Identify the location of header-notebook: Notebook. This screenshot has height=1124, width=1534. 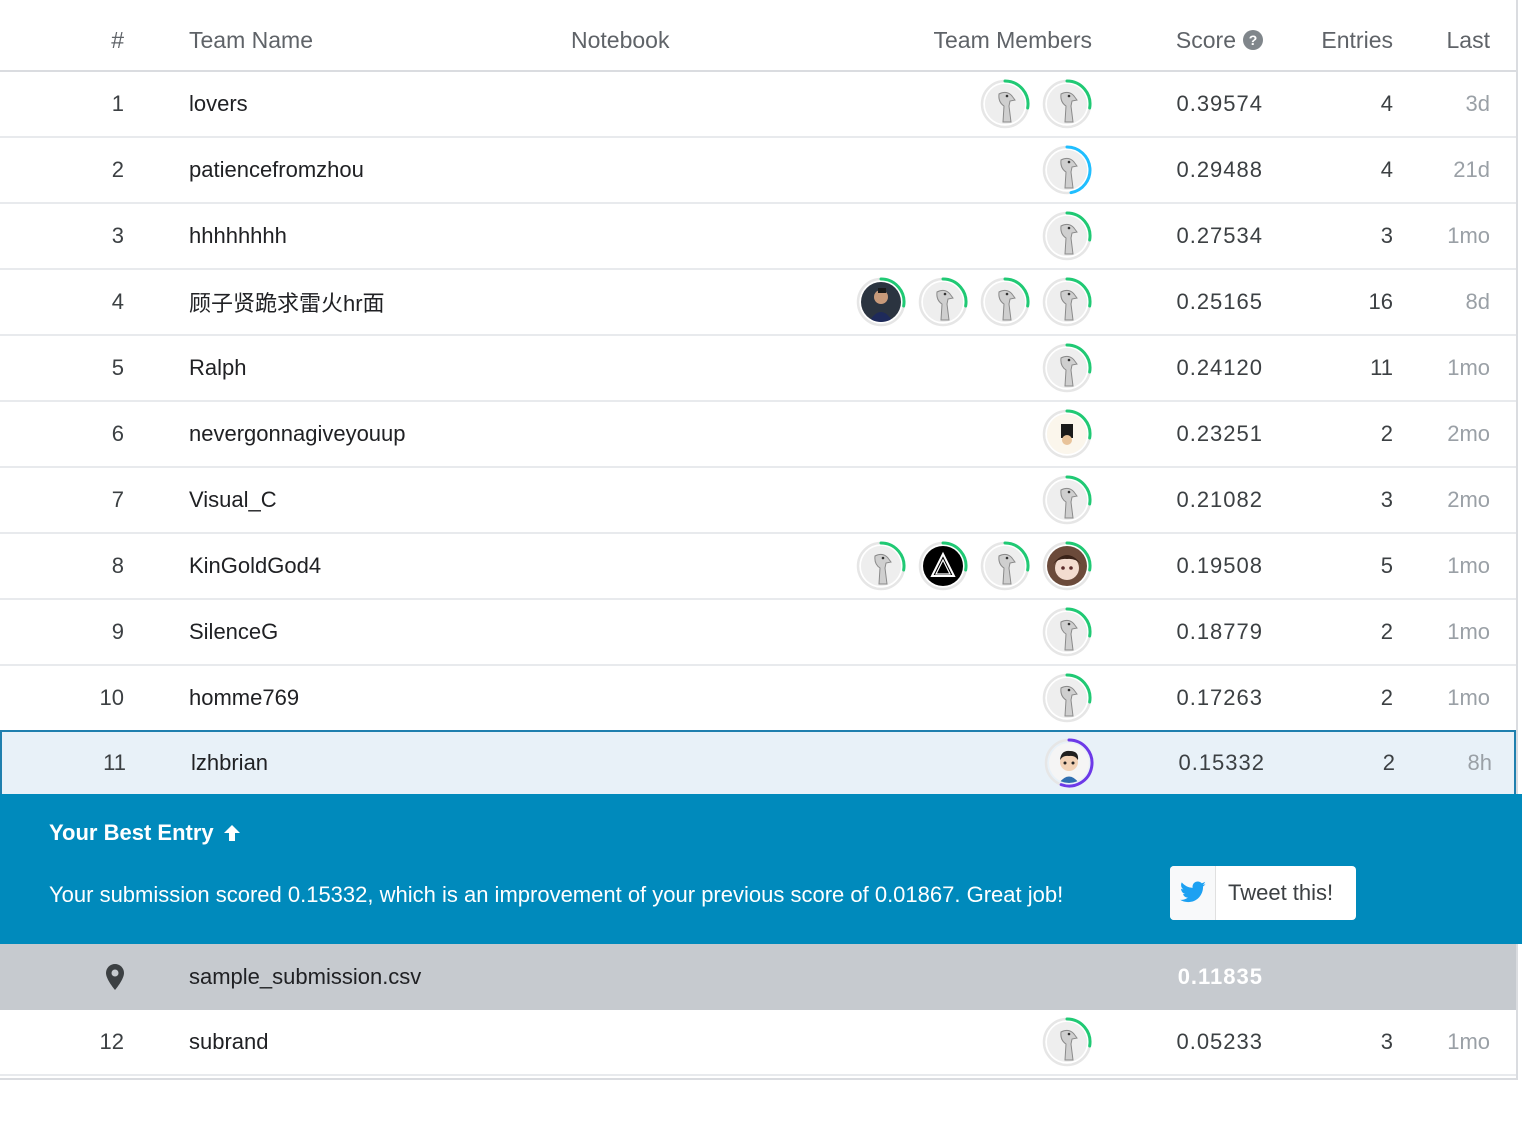
(620, 39).